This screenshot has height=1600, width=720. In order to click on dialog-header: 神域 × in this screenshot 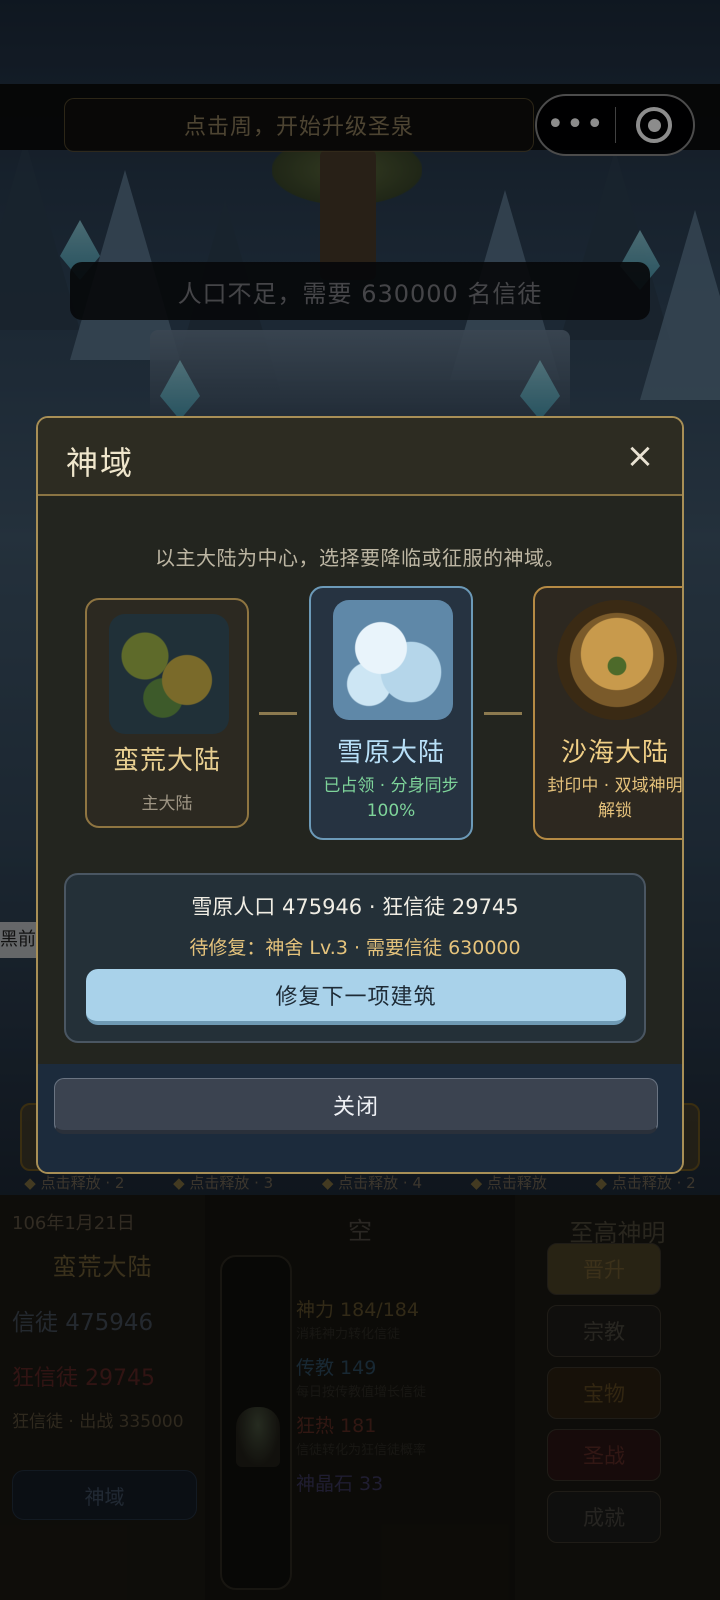, I will do `click(360, 457)`.